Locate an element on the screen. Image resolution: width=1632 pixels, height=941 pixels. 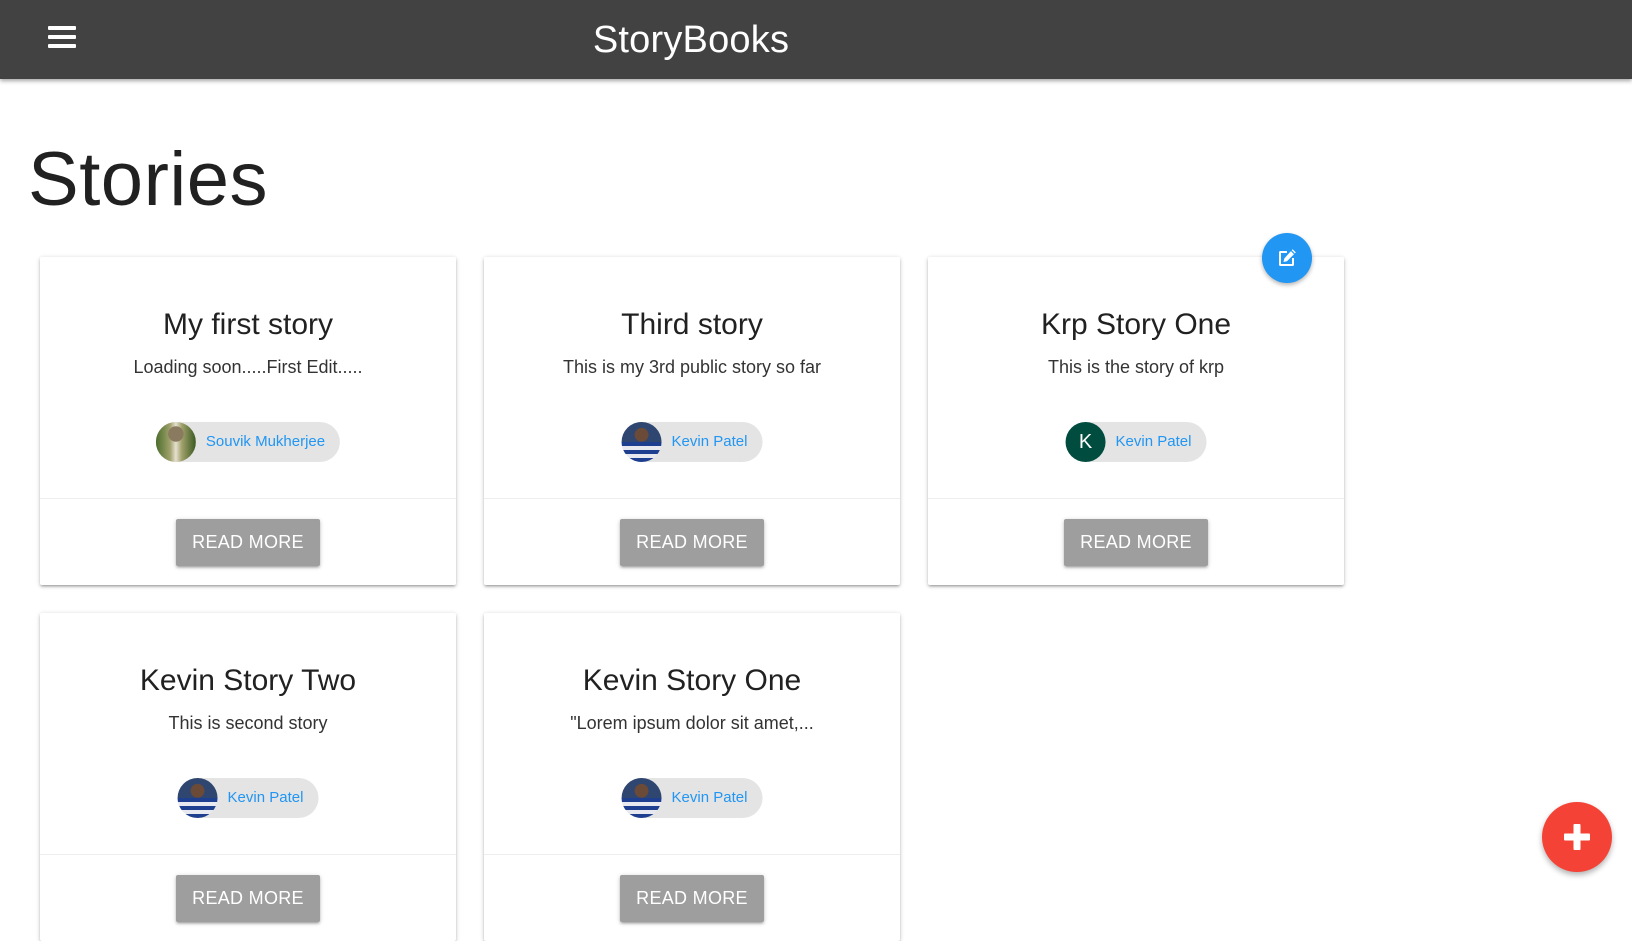
story-excerpt: This is the story of krp is located at coordinates (1136, 367).